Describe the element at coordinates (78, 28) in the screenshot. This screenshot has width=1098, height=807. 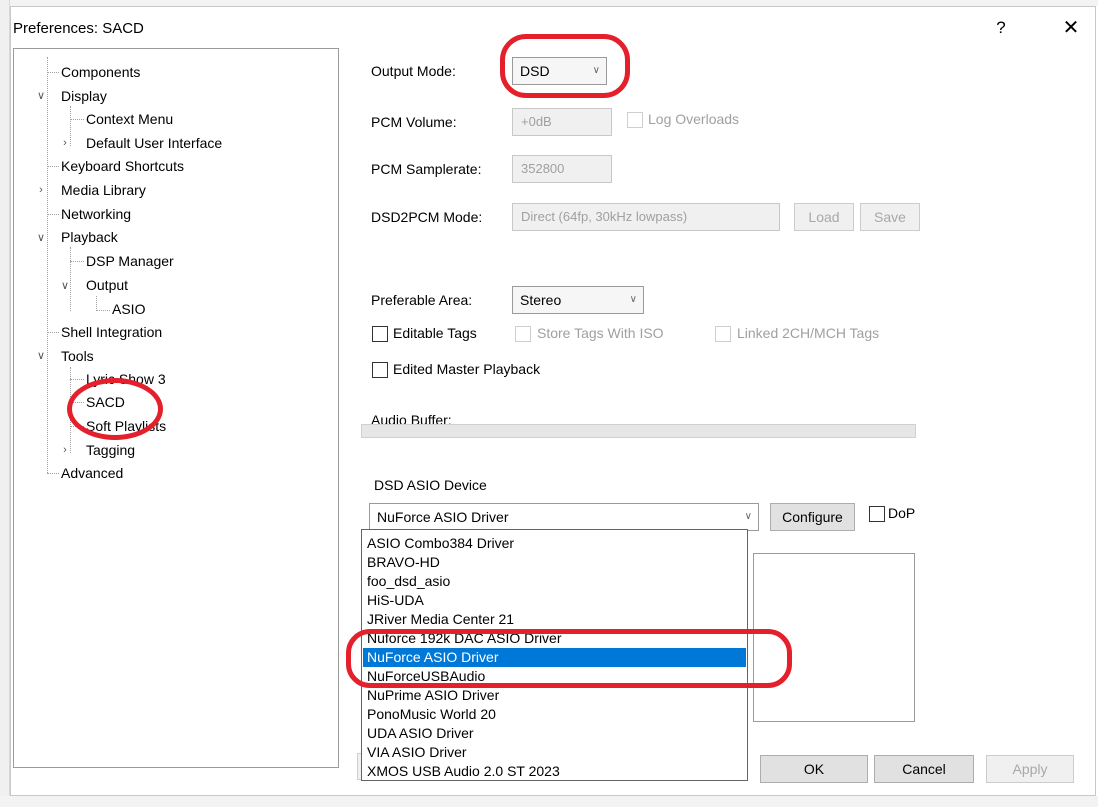
I see `window-title: Preferences: SACD` at that location.